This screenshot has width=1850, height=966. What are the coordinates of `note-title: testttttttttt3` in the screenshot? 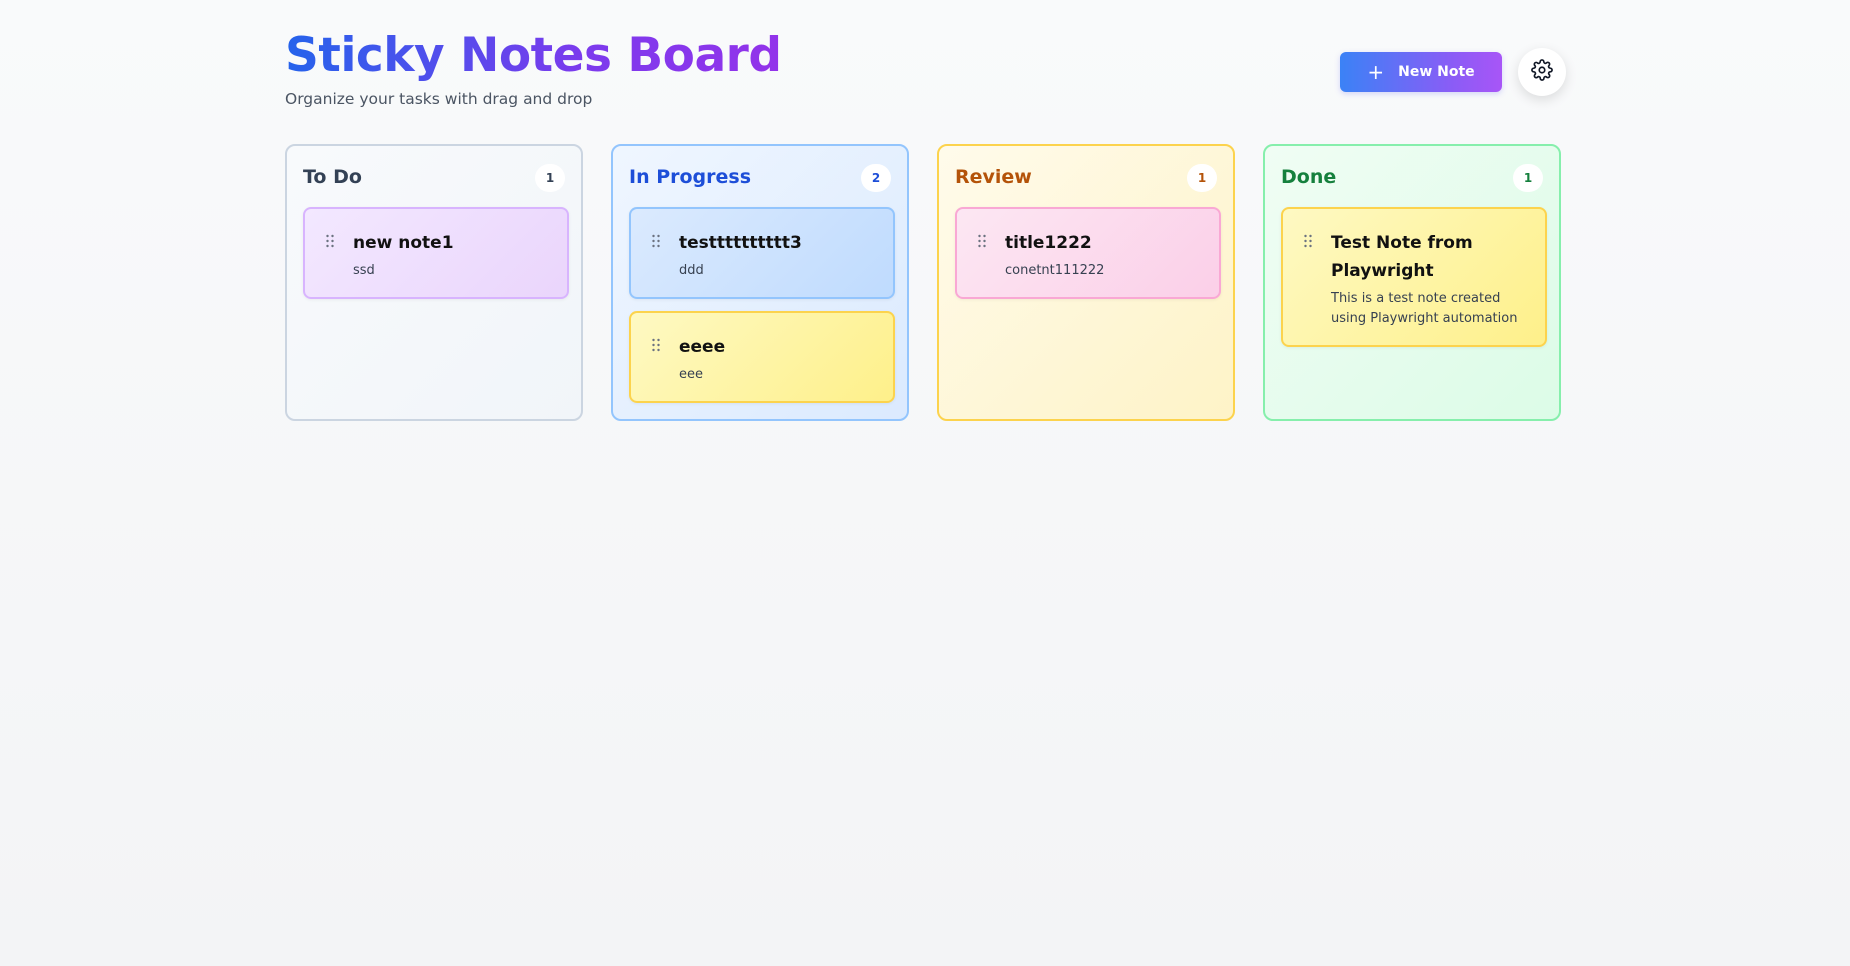 It's located at (740, 243).